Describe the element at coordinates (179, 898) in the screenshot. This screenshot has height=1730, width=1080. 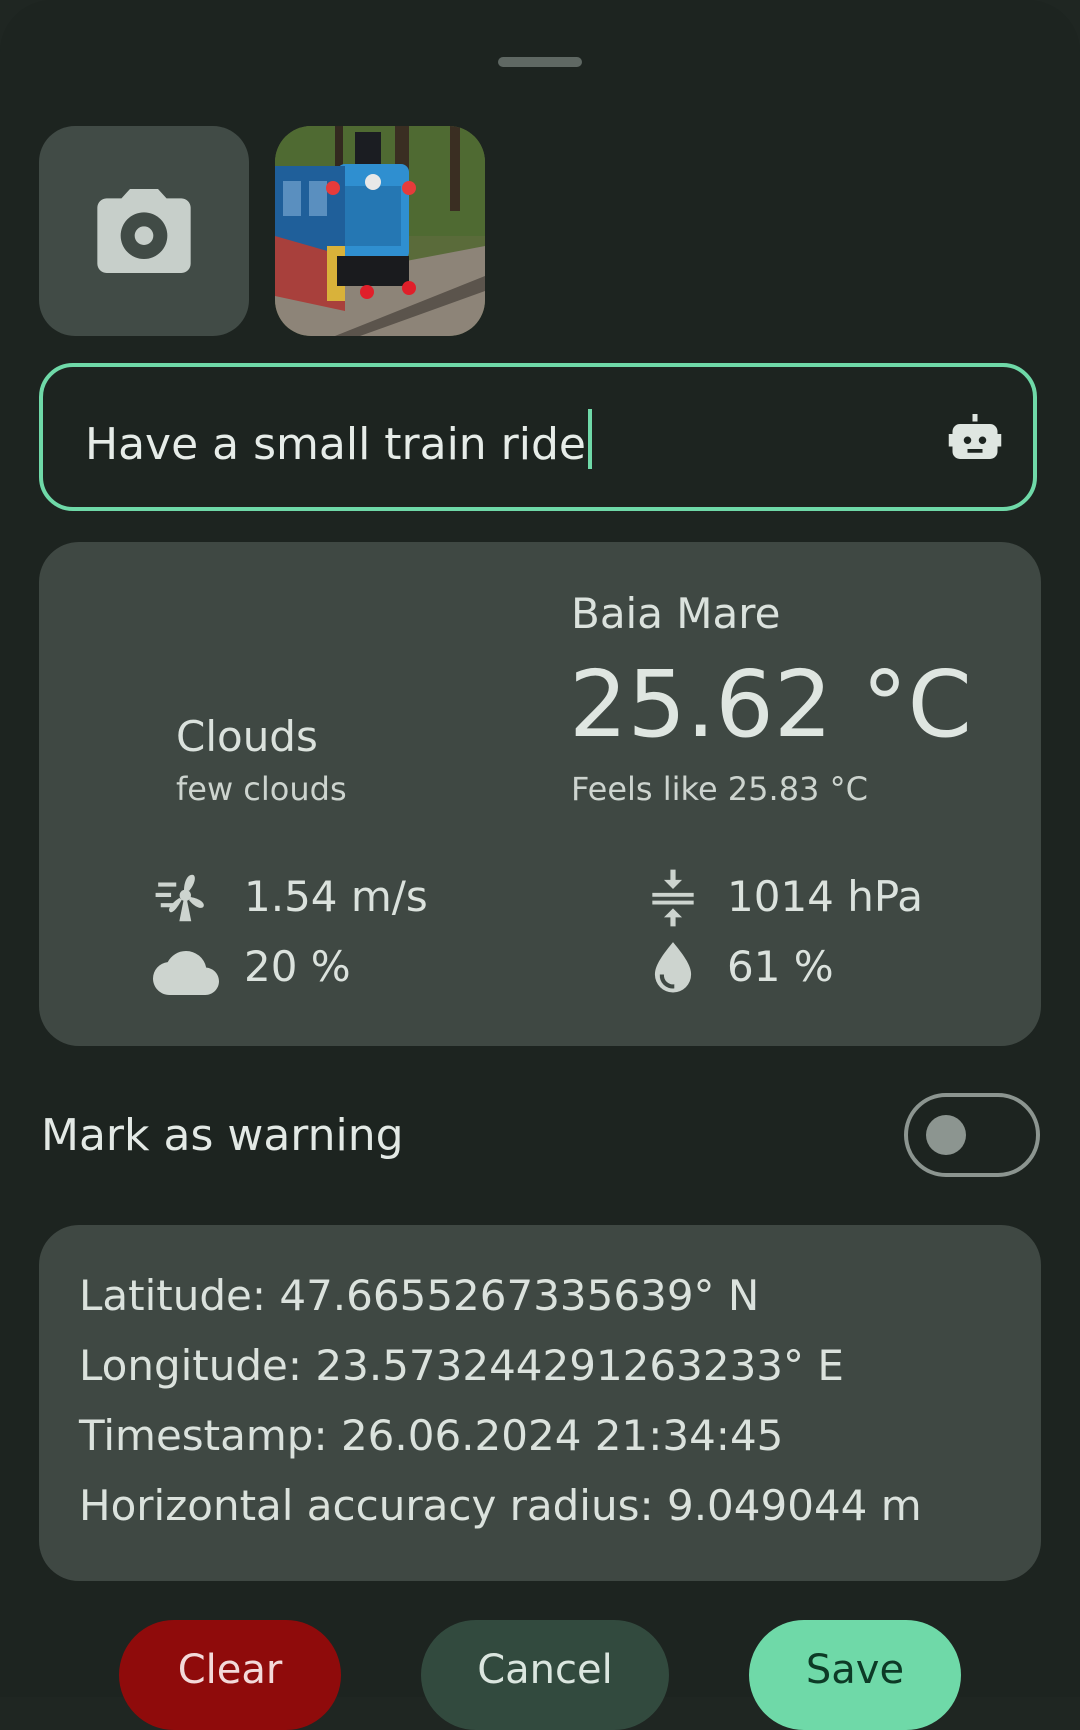
I see `wind-icon` at that location.